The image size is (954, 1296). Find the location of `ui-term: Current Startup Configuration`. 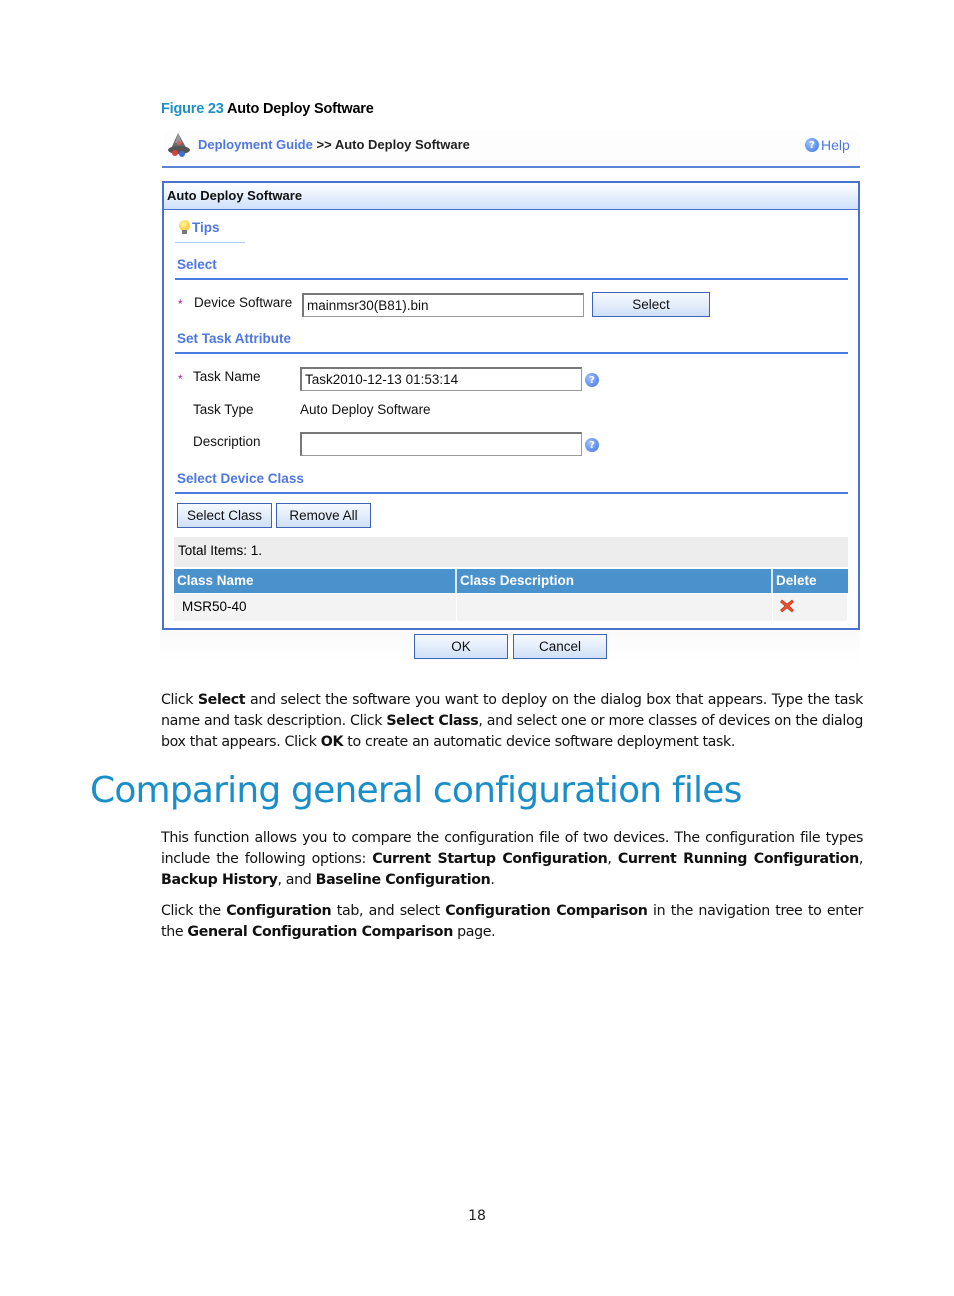

ui-term: Current Startup Configuration is located at coordinates (490, 859).